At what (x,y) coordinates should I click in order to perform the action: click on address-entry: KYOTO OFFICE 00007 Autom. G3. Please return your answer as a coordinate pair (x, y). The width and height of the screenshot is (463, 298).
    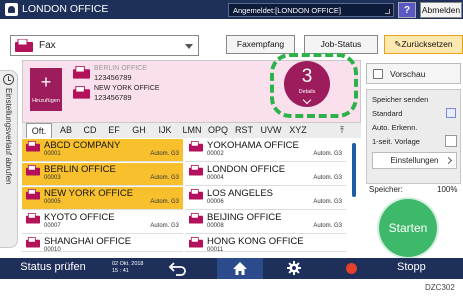
    Looking at the image, I should click on (102, 222).